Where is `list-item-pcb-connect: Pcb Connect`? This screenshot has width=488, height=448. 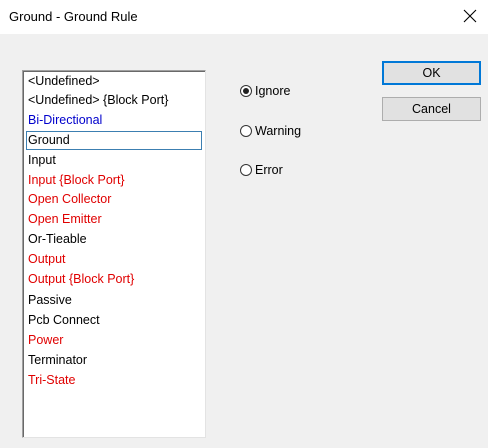
list-item-pcb-connect: Pcb Connect is located at coordinates (114, 320).